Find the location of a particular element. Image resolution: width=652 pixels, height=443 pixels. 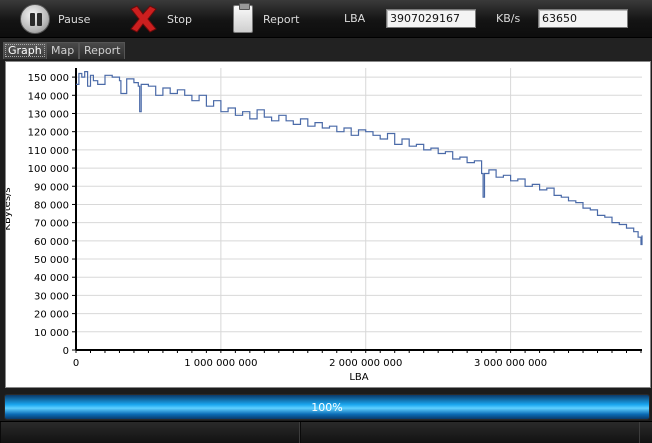

report-button: Report is located at coordinates (266, 19).